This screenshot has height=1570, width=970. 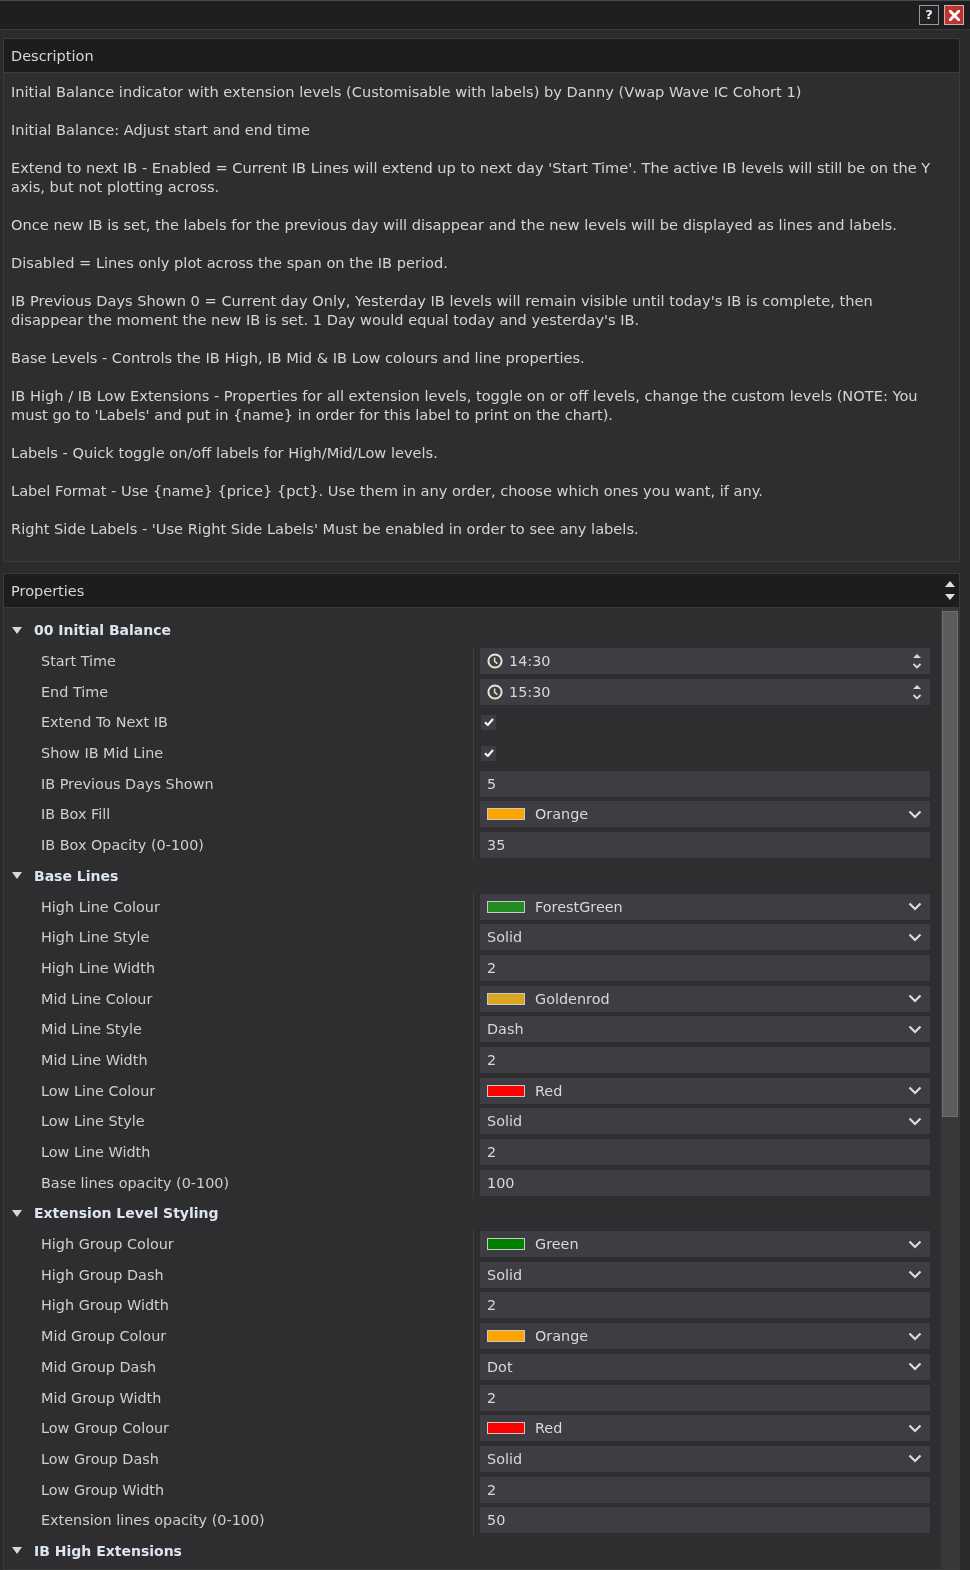 What do you see at coordinates (705, 1520) in the screenshot?
I see `number-field: 50` at bounding box center [705, 1520].